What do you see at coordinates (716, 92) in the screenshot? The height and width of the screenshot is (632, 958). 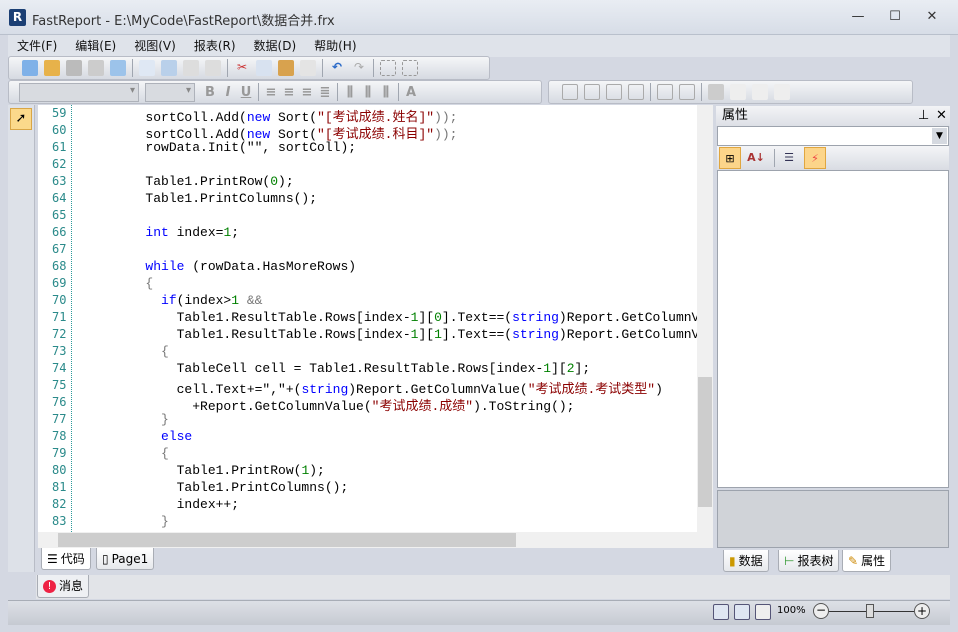 I see `fill-color-icon` at bounding box center [716, 92].